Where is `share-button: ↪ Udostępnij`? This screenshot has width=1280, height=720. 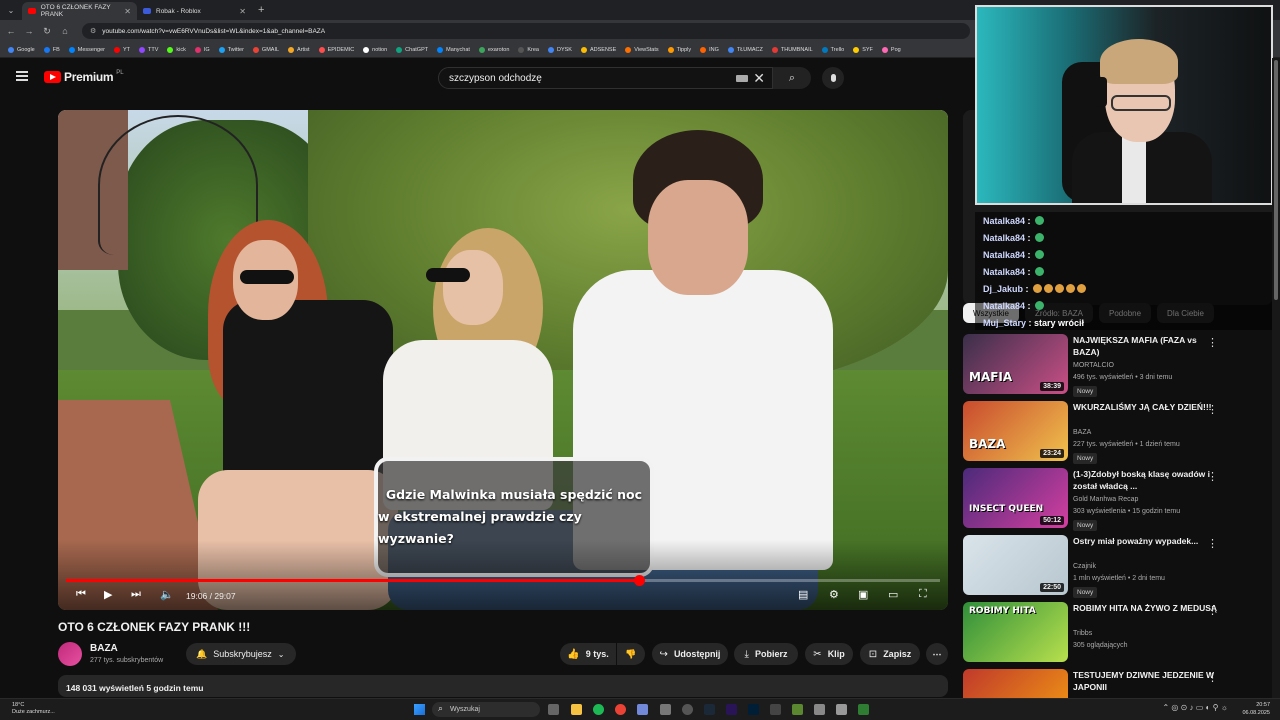 share-button: ↪ Udostępnij is located at coordinates (690, 654).